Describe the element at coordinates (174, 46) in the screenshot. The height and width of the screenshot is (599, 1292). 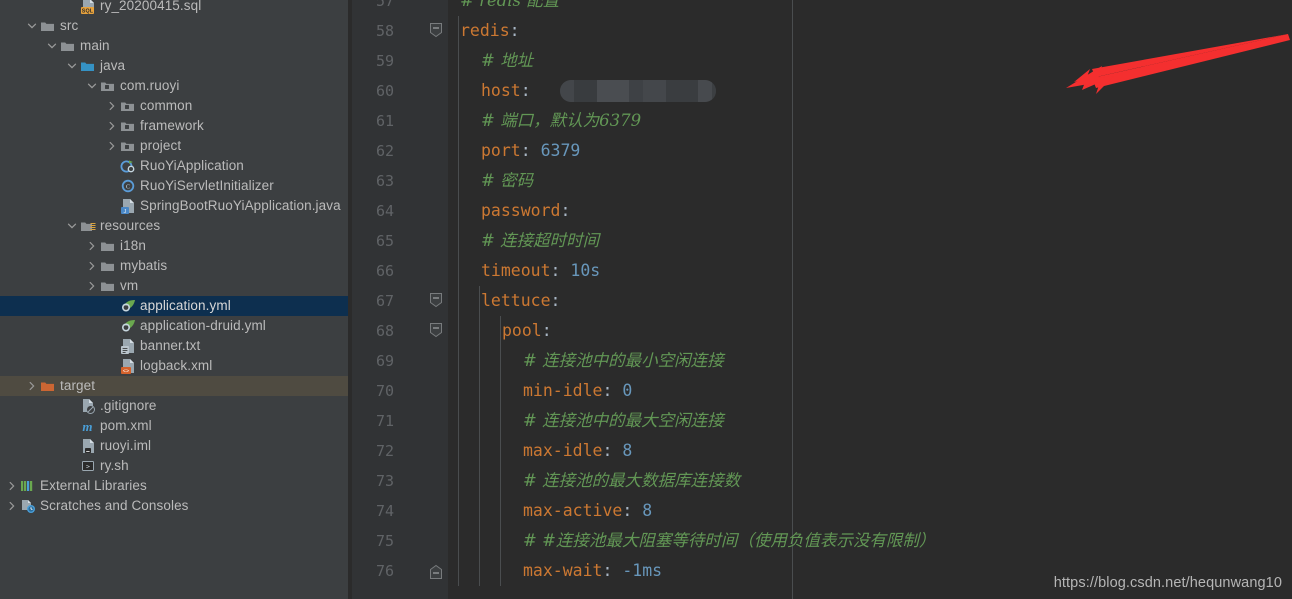
I see `tree-row: main` at that location.